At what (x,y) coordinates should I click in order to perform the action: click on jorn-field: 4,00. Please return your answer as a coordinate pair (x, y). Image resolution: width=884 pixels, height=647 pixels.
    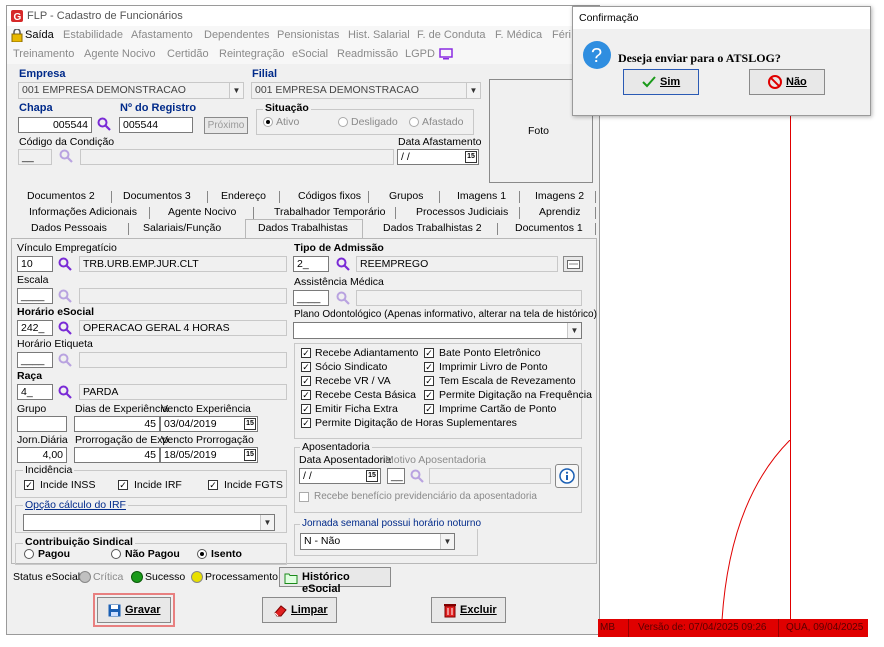
    Looking at the image, I should click on (42, 455).